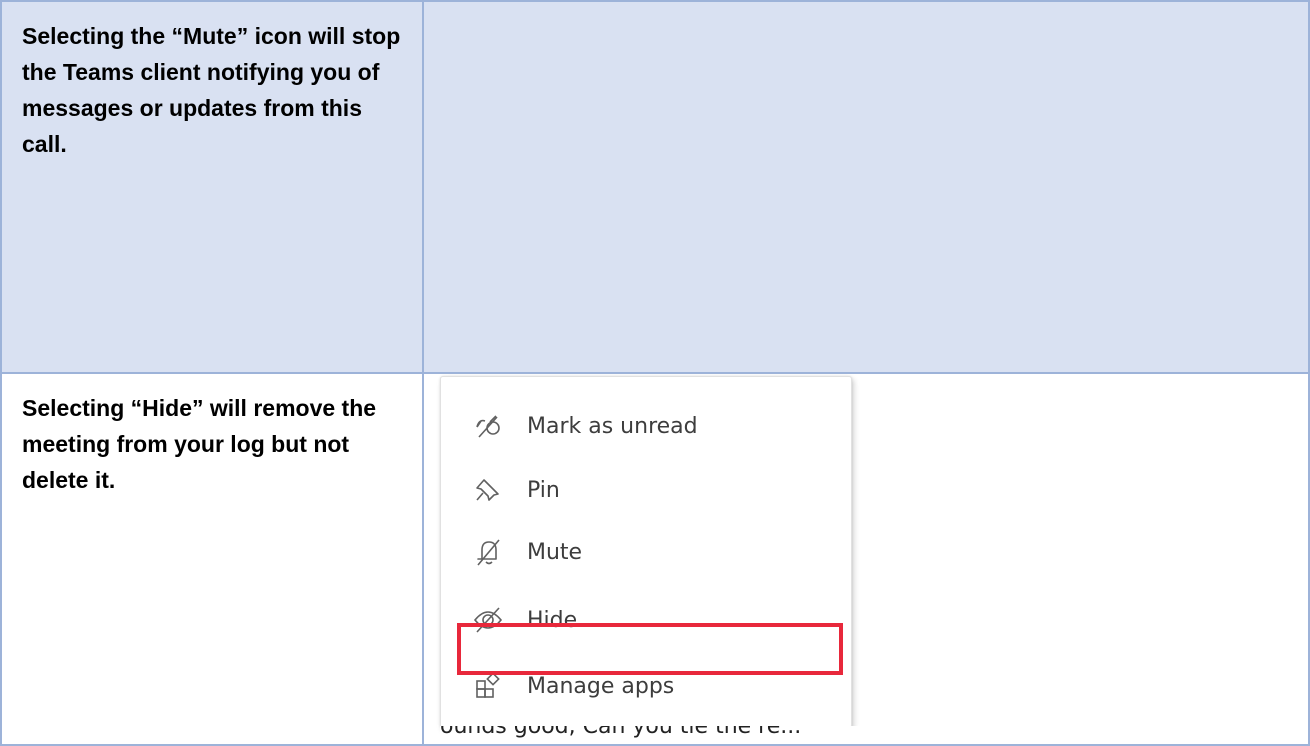 The height and width of the screenshot is (746, 1310). I want to click on menu-item-mute: Mute, so click(646, 552).